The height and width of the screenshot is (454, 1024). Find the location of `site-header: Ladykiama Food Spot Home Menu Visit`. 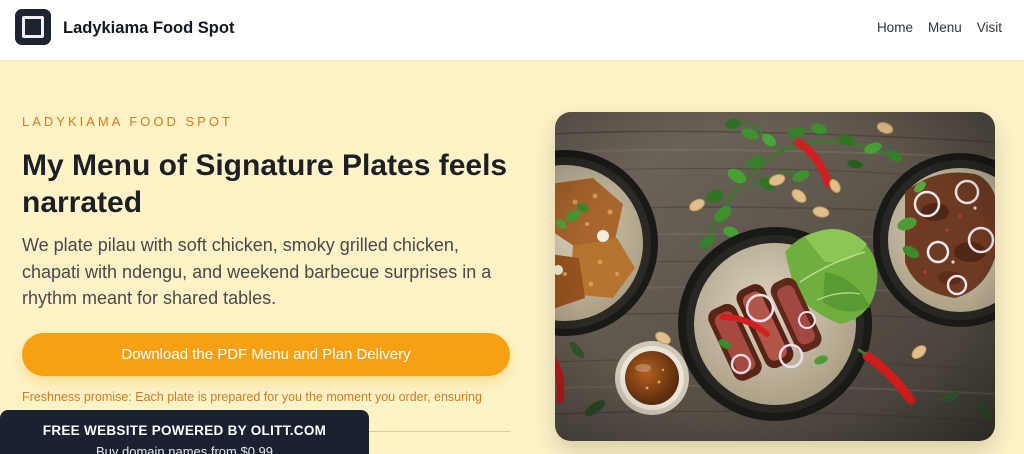

site-header: Ladykiama Food Spot Home Menu Visit is located at coordinates (512, 30).